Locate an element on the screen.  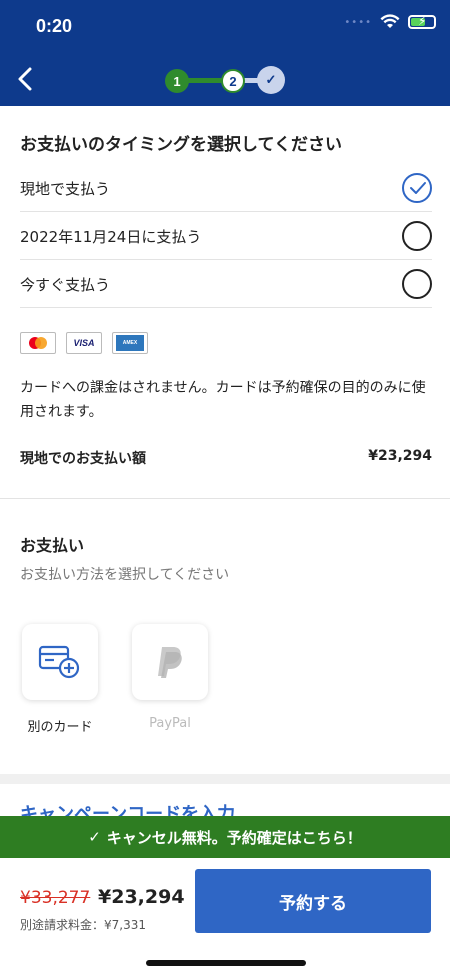
option-label: 今すぐ支払う is located at coordinates (65, 285).